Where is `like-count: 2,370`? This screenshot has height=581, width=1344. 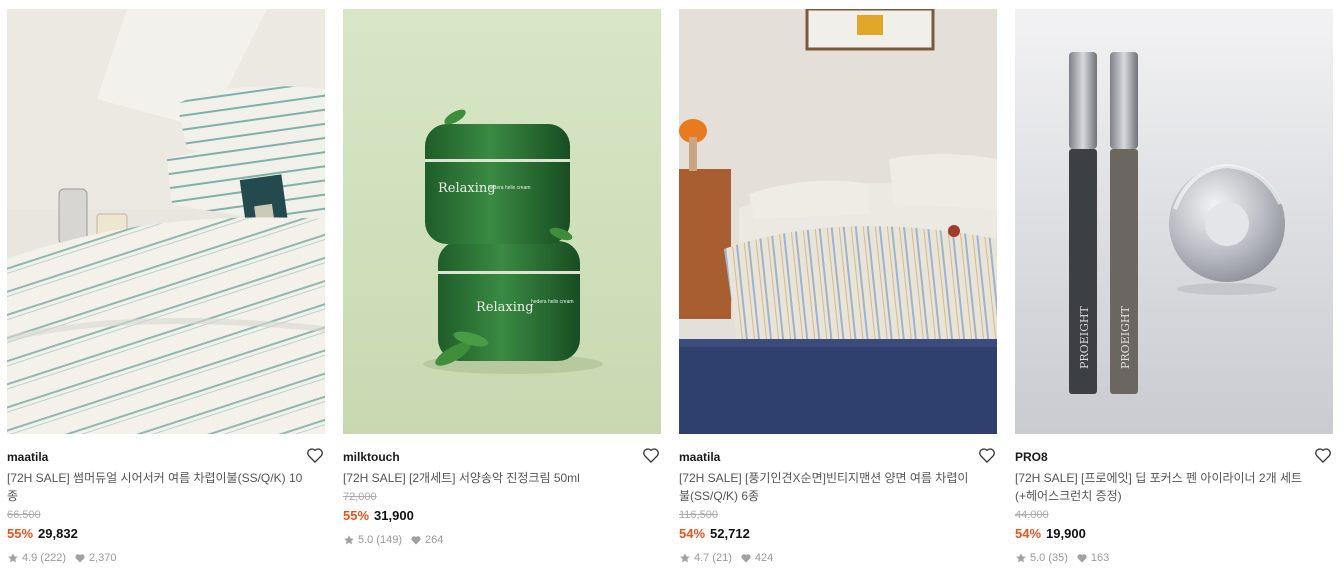 like-count: 2,370 is located at coordinates (102, 558).